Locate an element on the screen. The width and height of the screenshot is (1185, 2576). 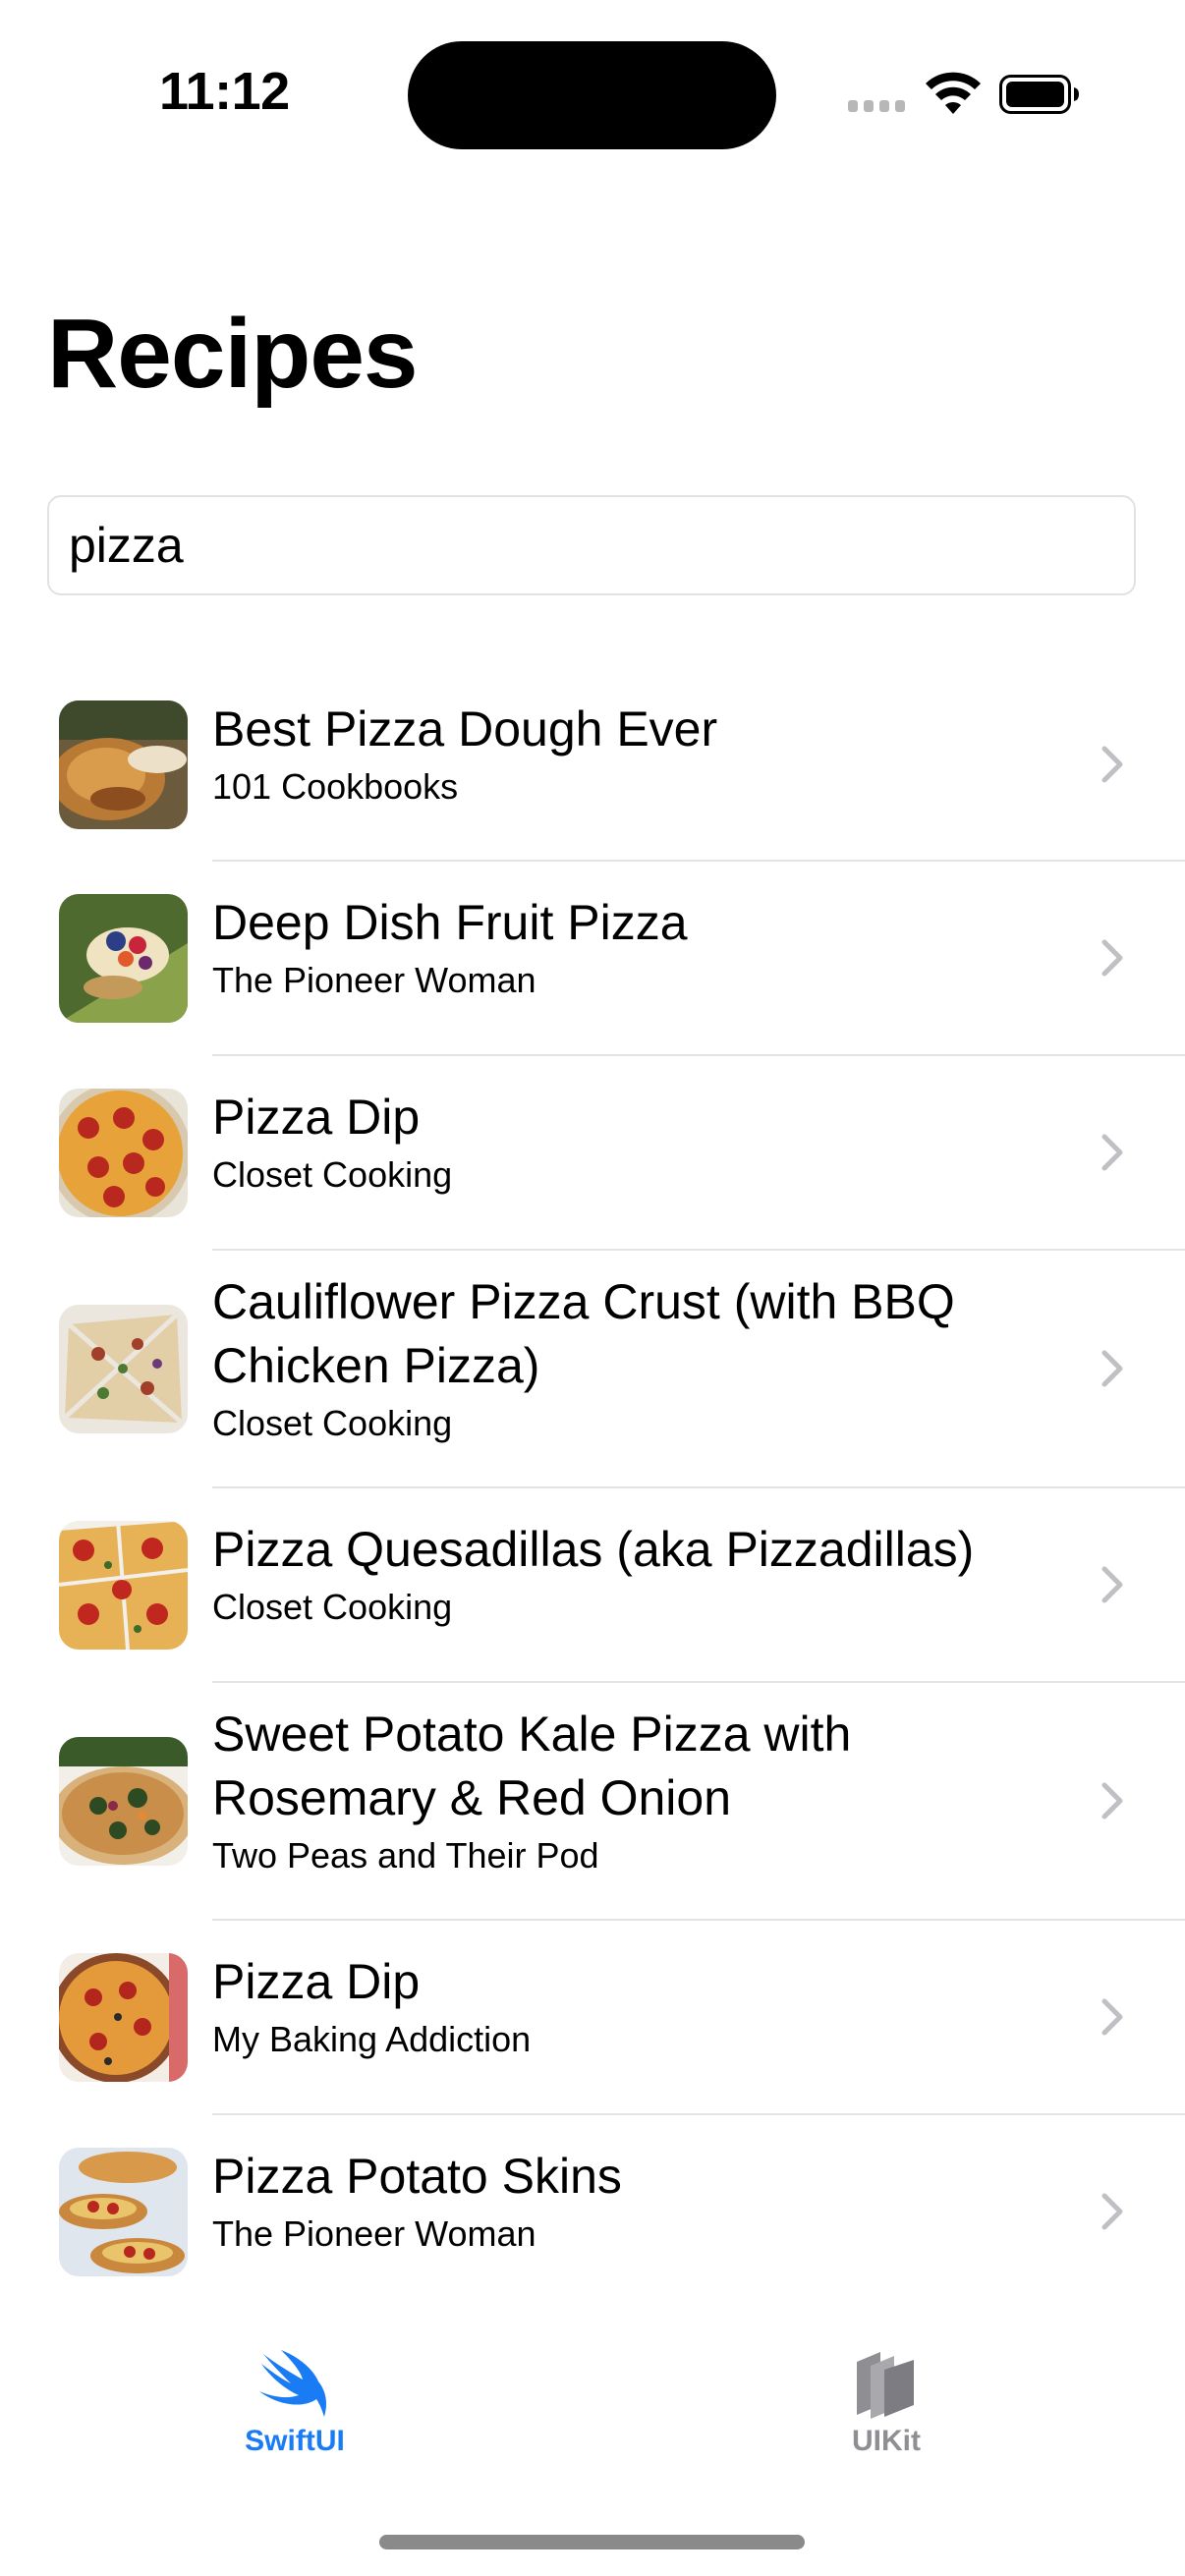
tab-label: SwiftUI is located at coordinates (295, 2441).